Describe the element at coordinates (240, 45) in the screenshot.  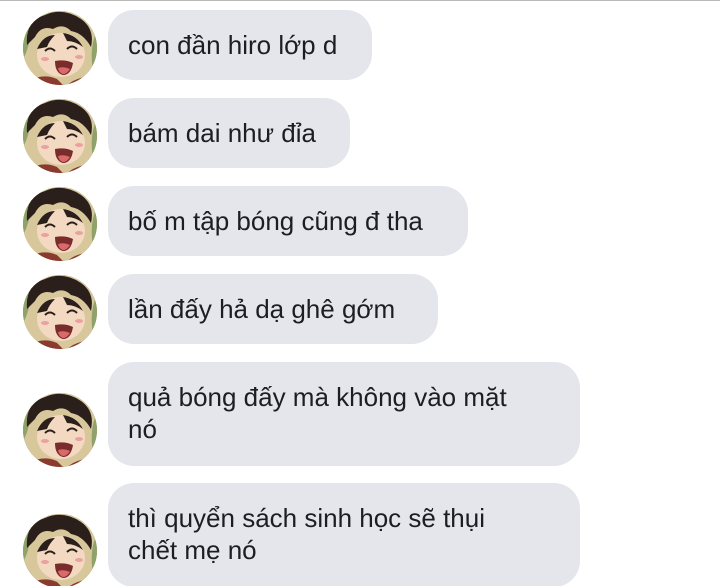
I see `message-bubble: con đần hiro lớp d` at that location.